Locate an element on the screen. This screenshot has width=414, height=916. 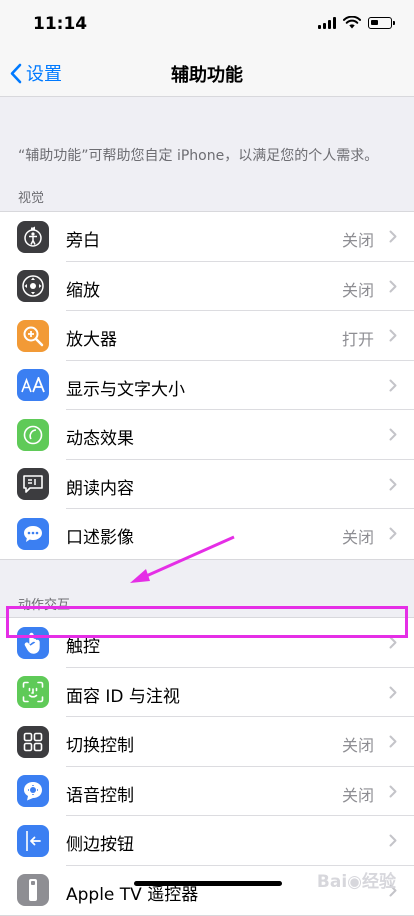
baidu-watermark: Bai◉经验 is located at coordinates (356, 882).